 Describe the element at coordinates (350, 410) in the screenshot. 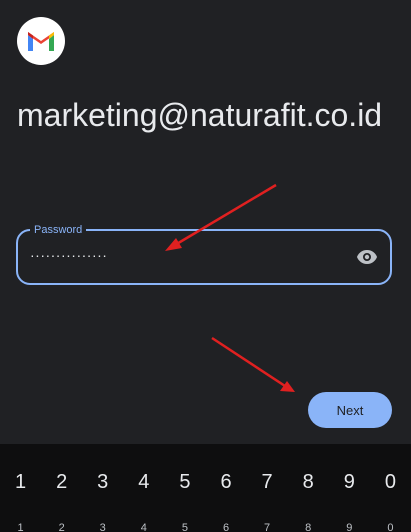

I see `next-button: Next` at that location.